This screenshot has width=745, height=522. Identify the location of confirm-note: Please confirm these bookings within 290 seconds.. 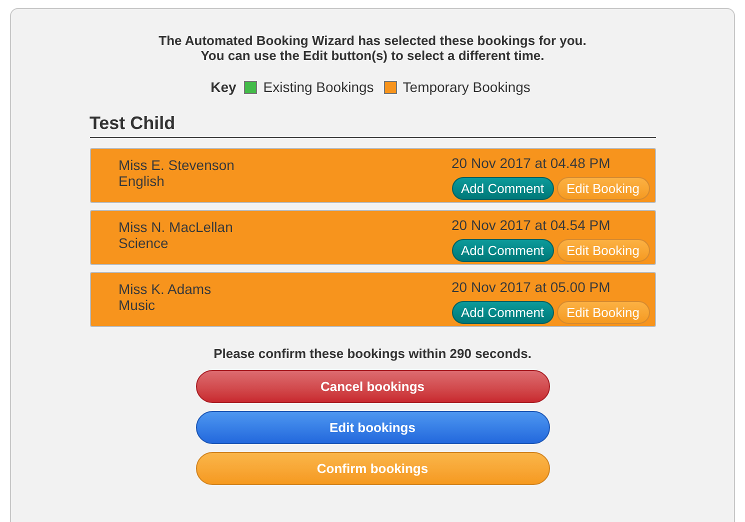
(373, 354).